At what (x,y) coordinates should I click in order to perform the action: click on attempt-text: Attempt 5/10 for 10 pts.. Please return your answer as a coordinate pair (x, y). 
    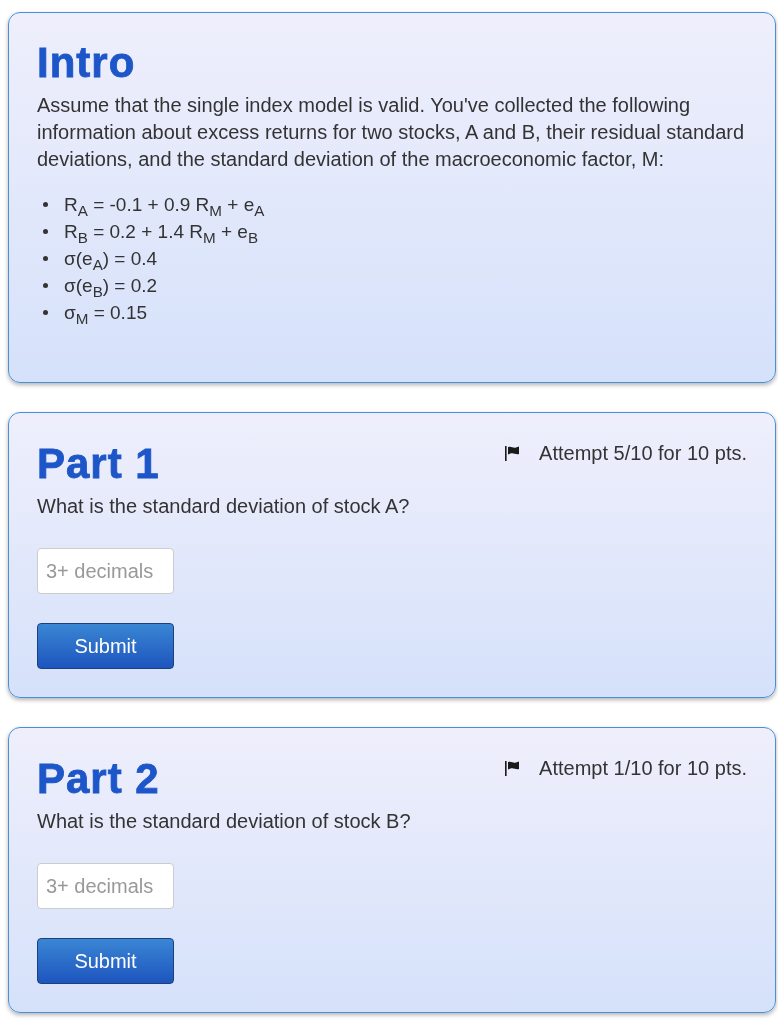
    Looking at the image, I should click on (643, 453).